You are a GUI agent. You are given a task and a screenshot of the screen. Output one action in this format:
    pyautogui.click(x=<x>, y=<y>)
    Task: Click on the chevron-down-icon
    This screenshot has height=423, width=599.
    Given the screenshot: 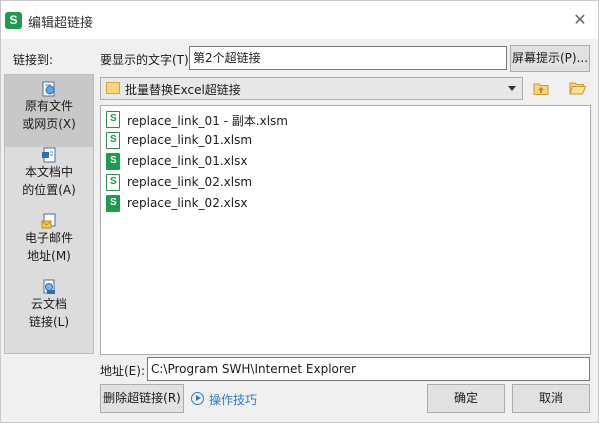 What is the action you would take?
    pyautogui.click(x=512, y=88)
    